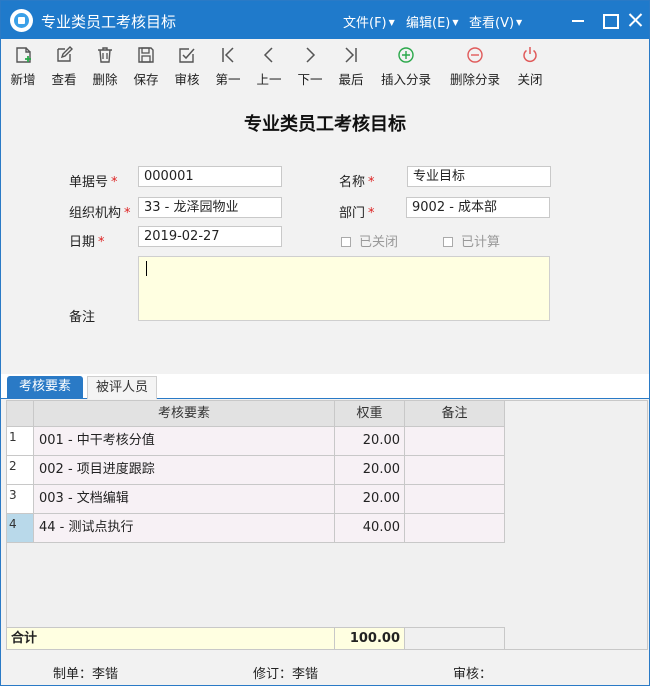 This screenshot has width=650, height=686. Describe the element at coordinates (20, 499) in the screenshot. I see `row-number: 3` at that location.